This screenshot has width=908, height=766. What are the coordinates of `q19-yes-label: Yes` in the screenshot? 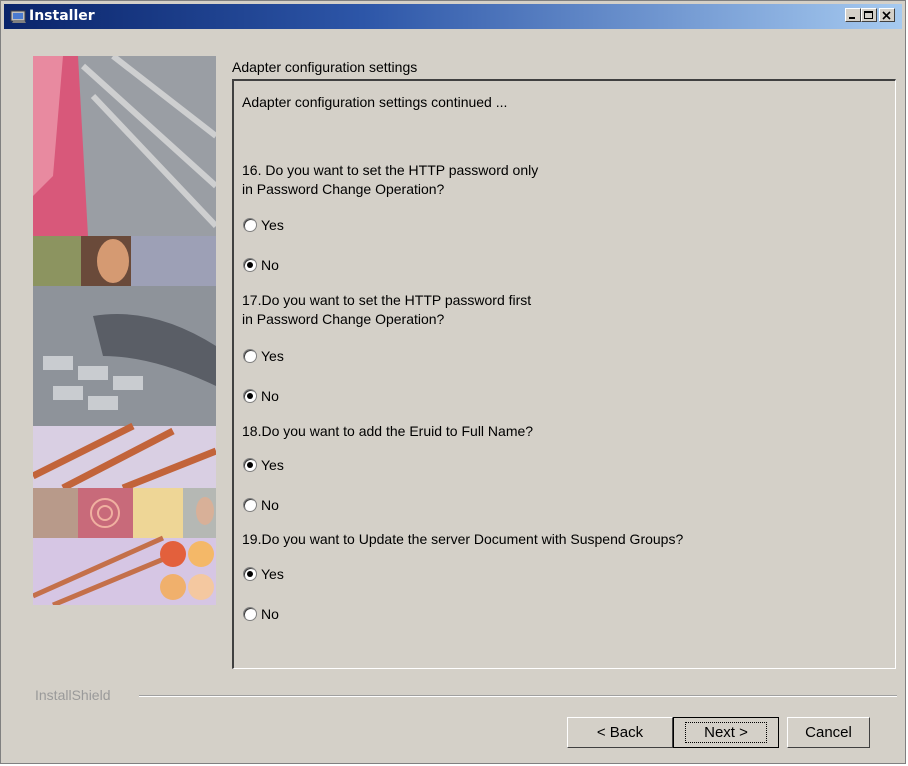 It's located at (272, 574).